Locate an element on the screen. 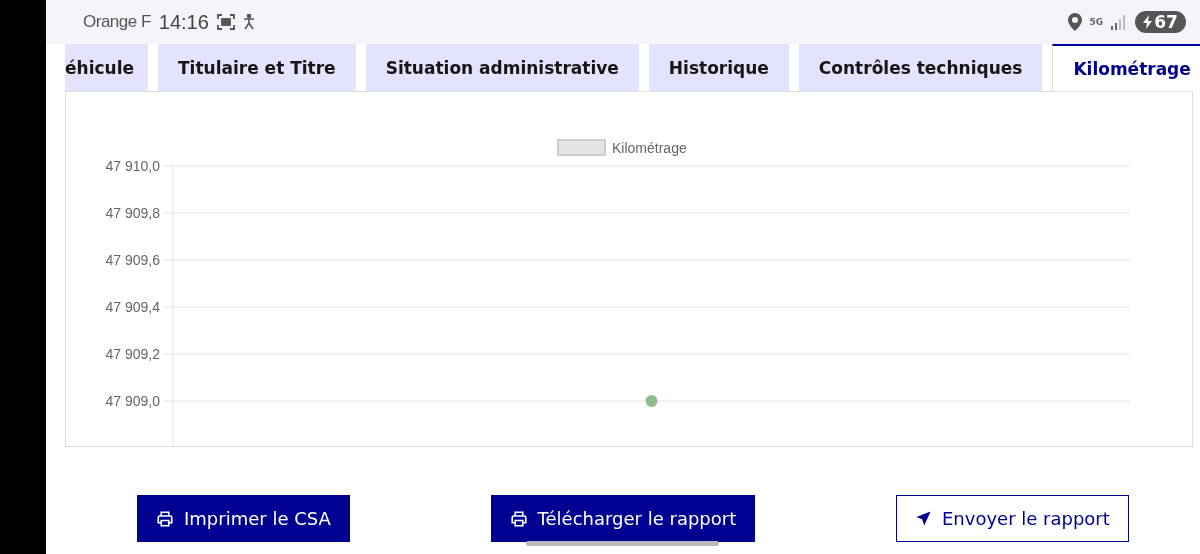 This screenshot has width=1200, height=554. battery-level: 67 is located at coordinates (1166, 22).